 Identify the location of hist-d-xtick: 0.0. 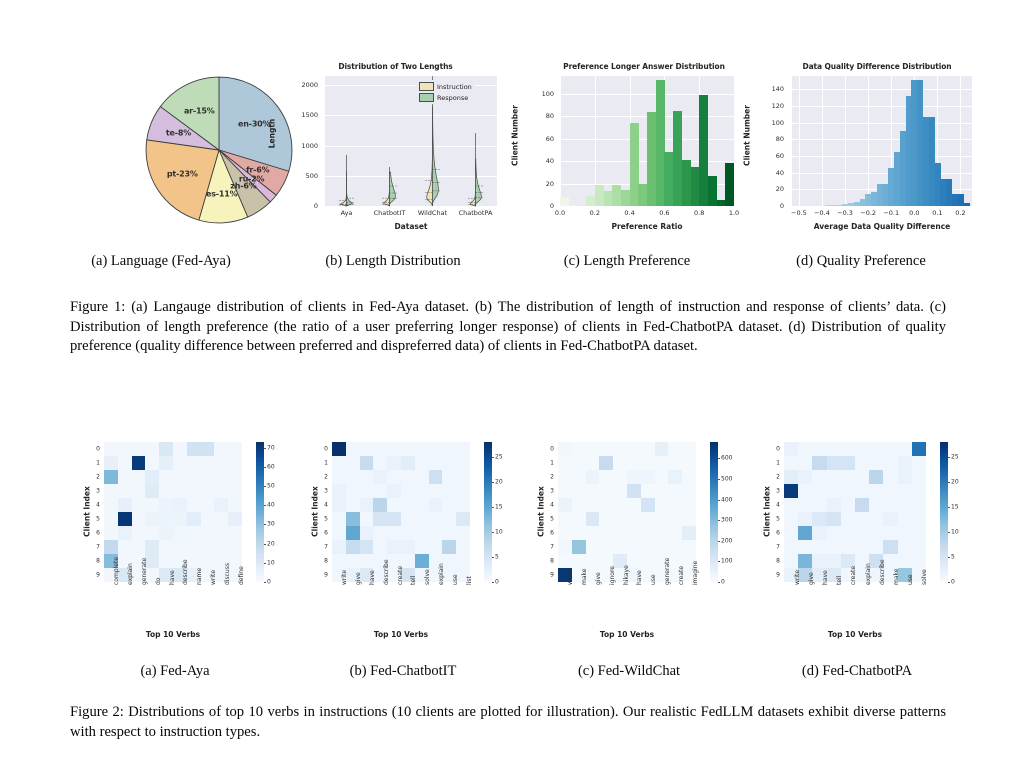
(914, 213).